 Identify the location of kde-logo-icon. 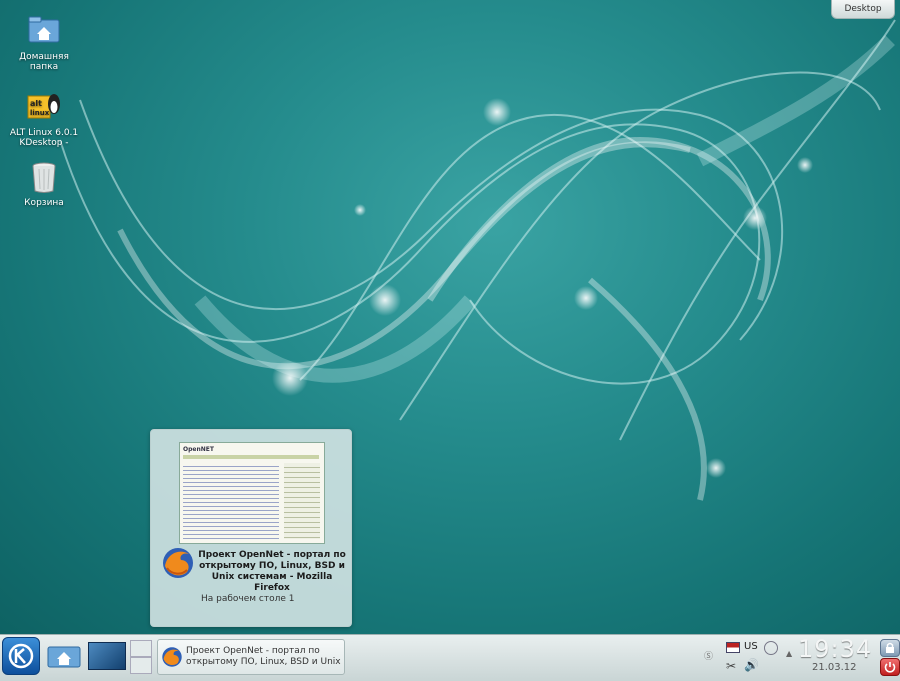
(21, 656).